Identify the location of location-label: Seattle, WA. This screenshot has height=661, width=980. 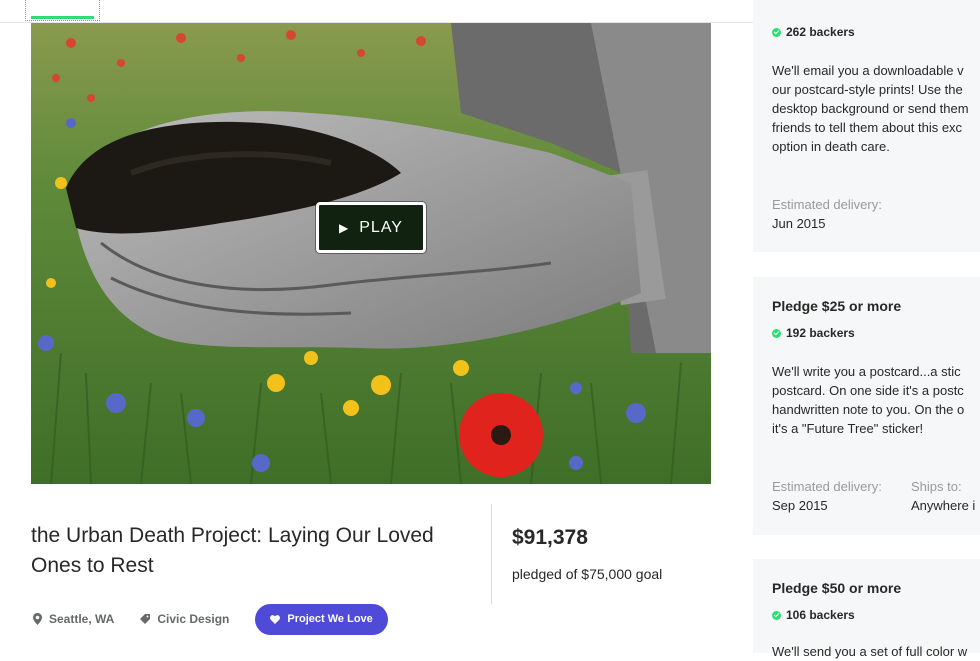
(82, 619).